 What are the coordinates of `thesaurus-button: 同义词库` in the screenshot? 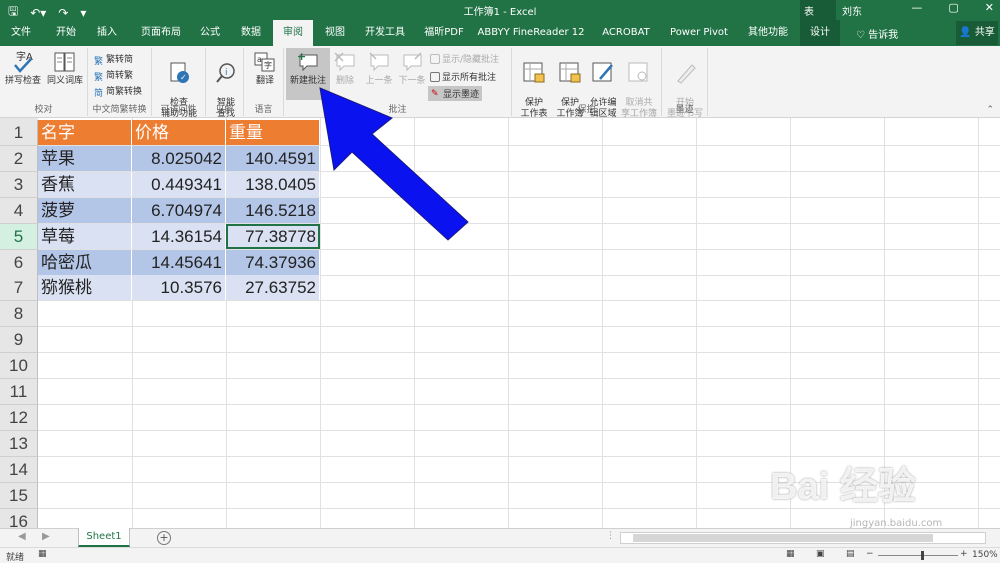 It's located at (65, 68).